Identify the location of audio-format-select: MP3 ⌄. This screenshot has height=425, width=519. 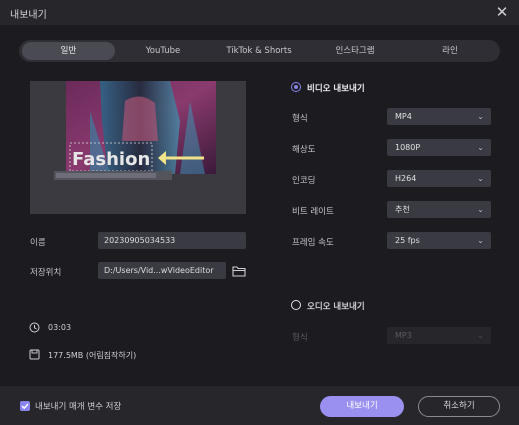
(439, 335).